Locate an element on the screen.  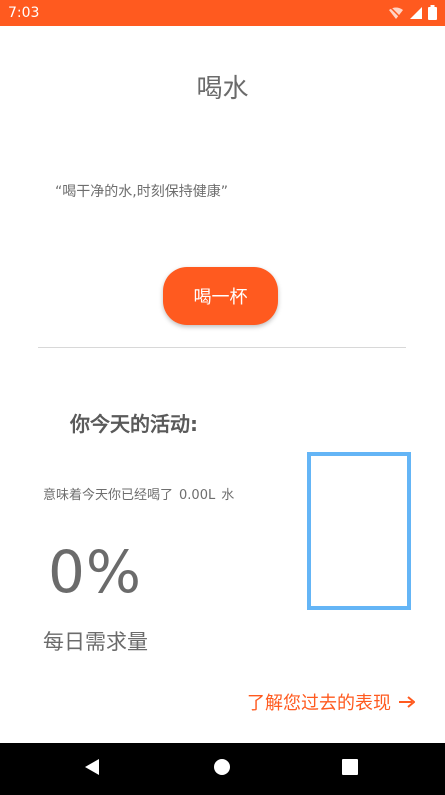
recents-icon is located at coordinates (350, 769).